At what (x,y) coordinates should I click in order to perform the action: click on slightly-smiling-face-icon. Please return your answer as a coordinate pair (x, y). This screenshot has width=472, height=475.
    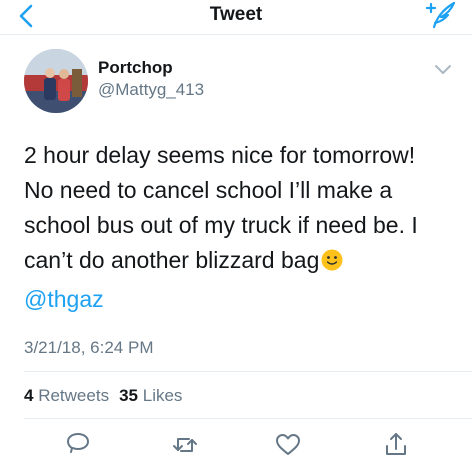
    Looking at the image, I should click on (332, 260).